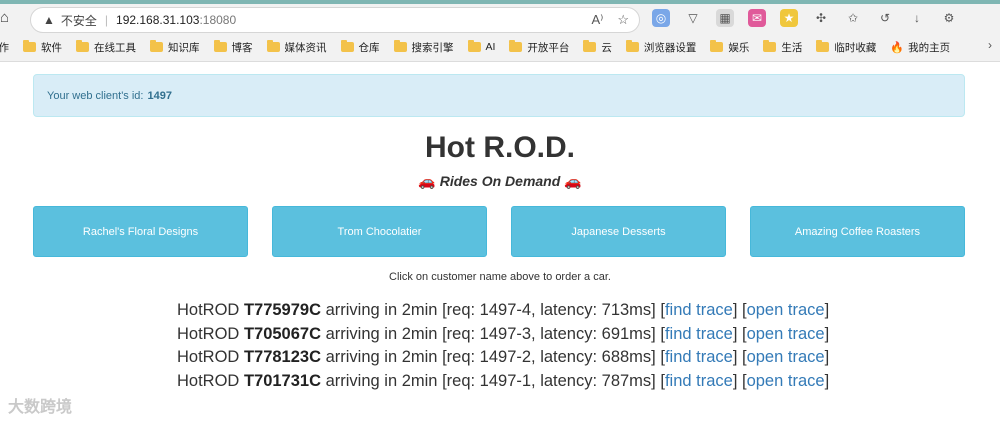  I want to click on read-aloud-icon: A⁾, so click(597, 20).